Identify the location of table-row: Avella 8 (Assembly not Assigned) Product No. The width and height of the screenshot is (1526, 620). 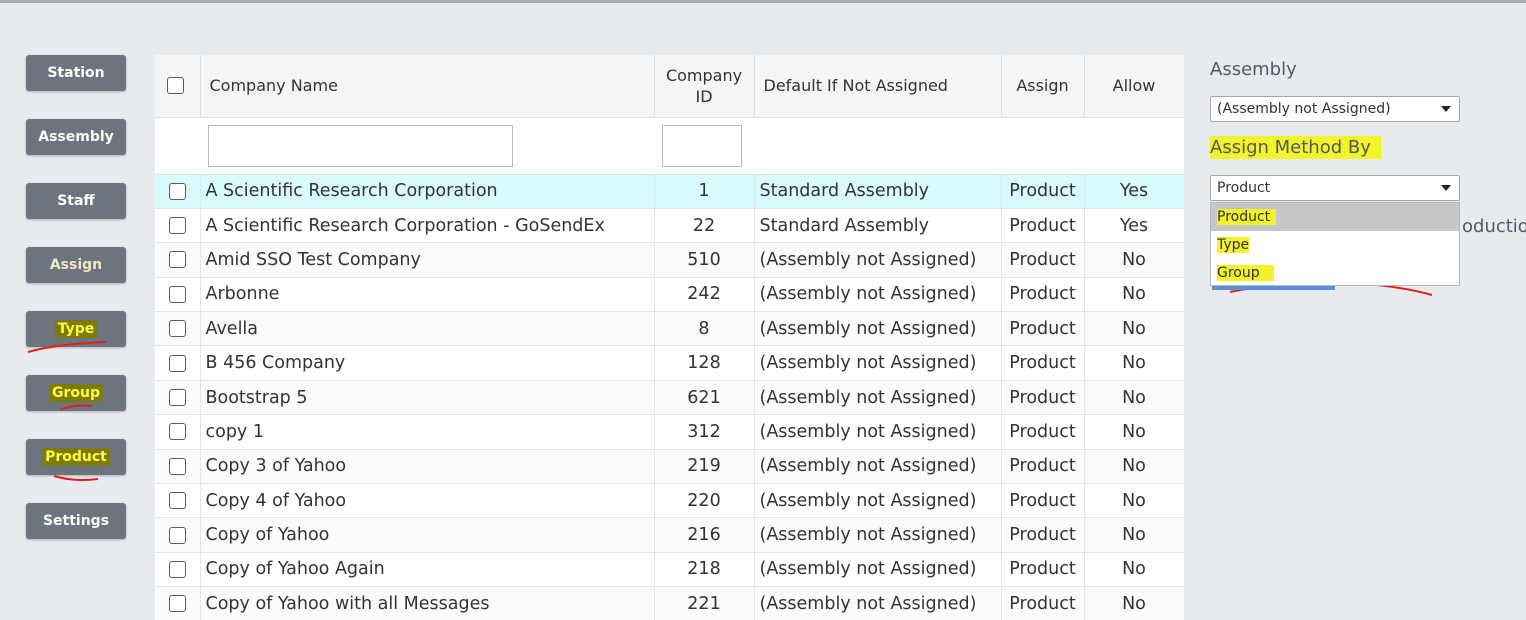
(669, 329).